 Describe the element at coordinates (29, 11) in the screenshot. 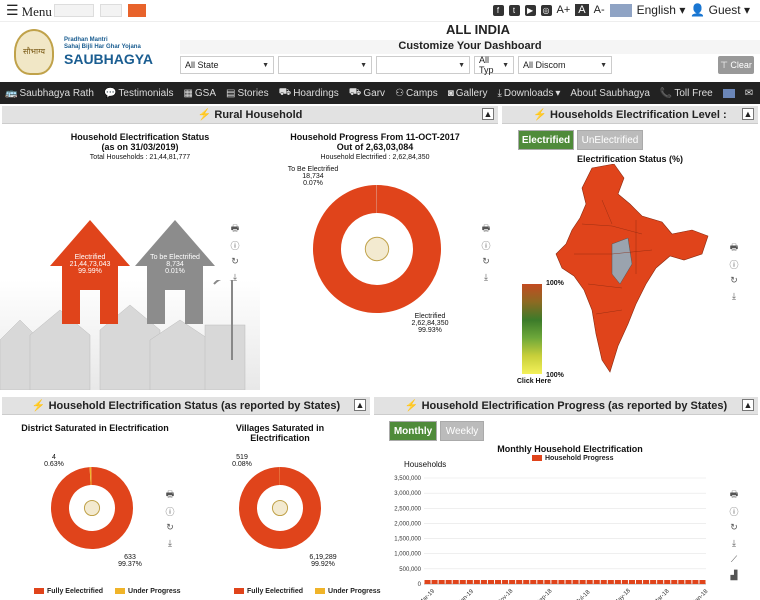

I see `menu-button: ☰ Menu` at that location.